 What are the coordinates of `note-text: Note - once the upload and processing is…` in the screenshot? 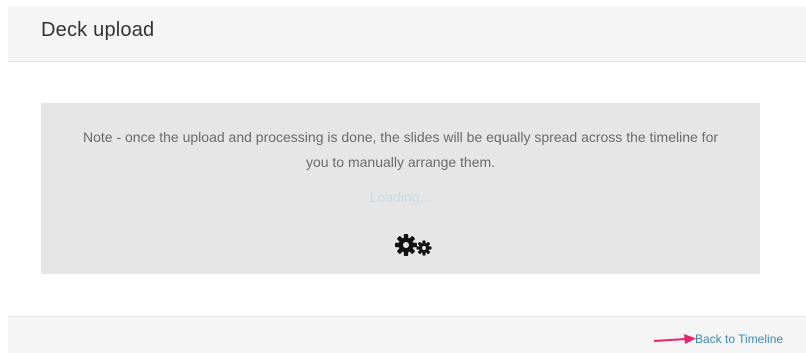 It's located at (400, 150).